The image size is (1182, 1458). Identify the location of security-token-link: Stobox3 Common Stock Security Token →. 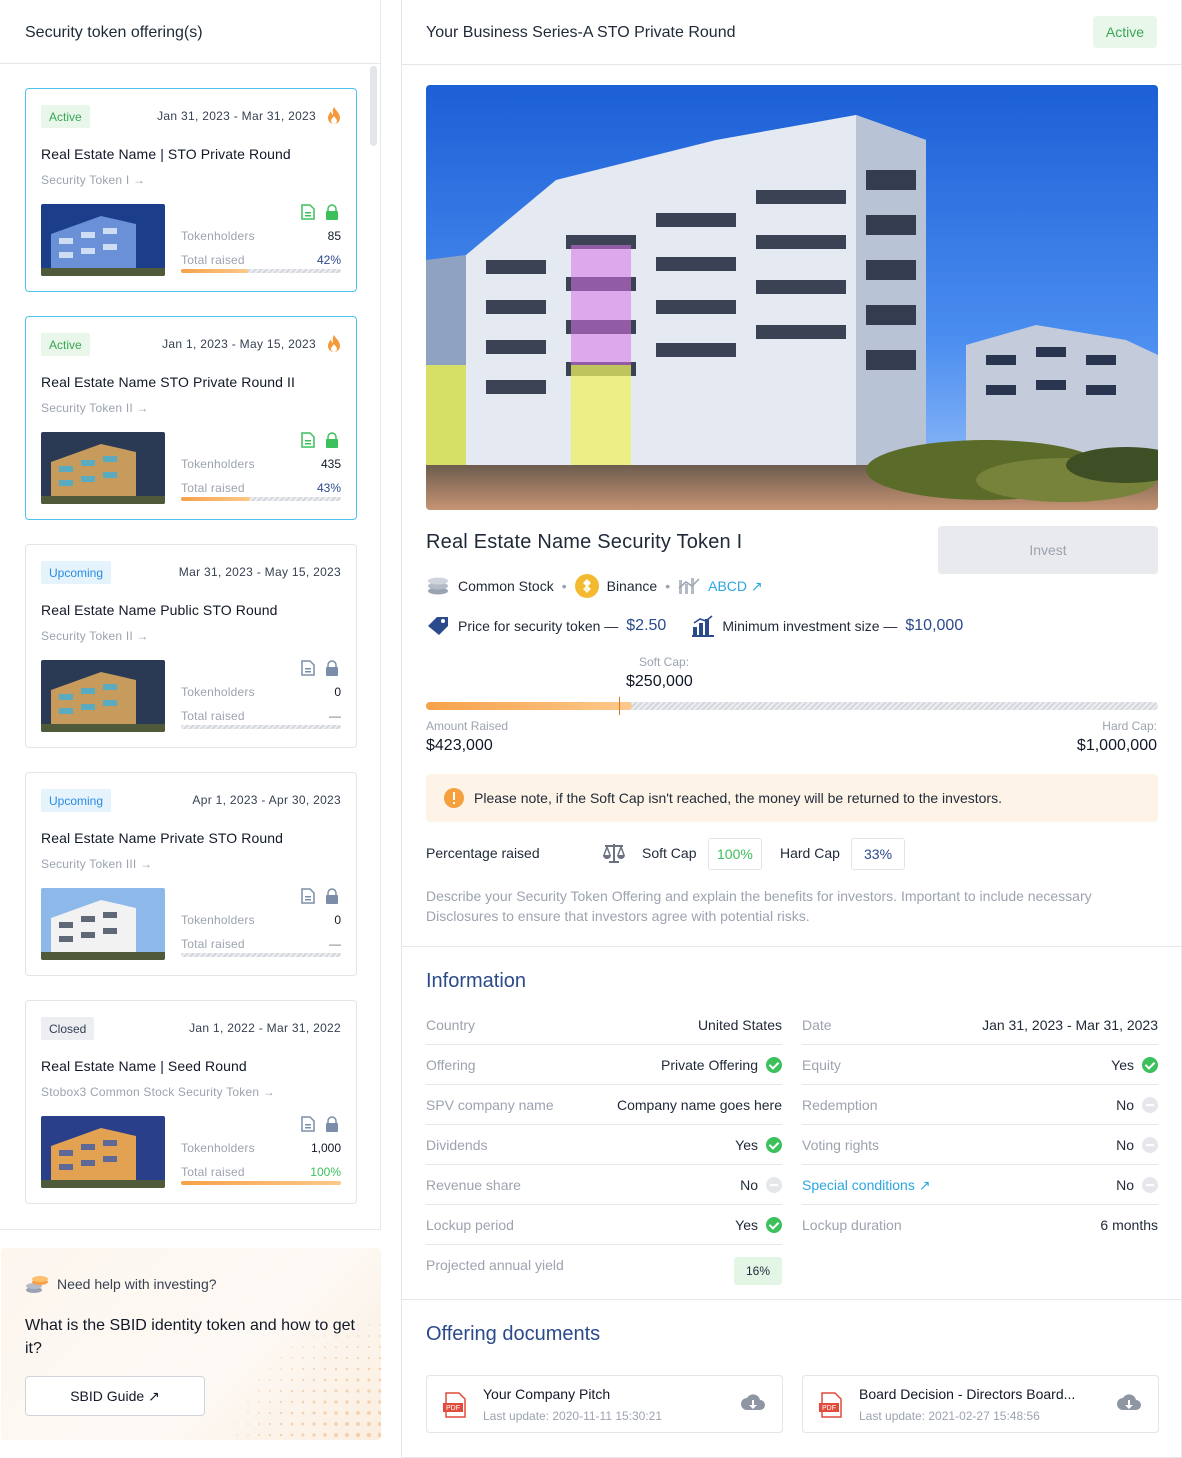
(158, 1092).